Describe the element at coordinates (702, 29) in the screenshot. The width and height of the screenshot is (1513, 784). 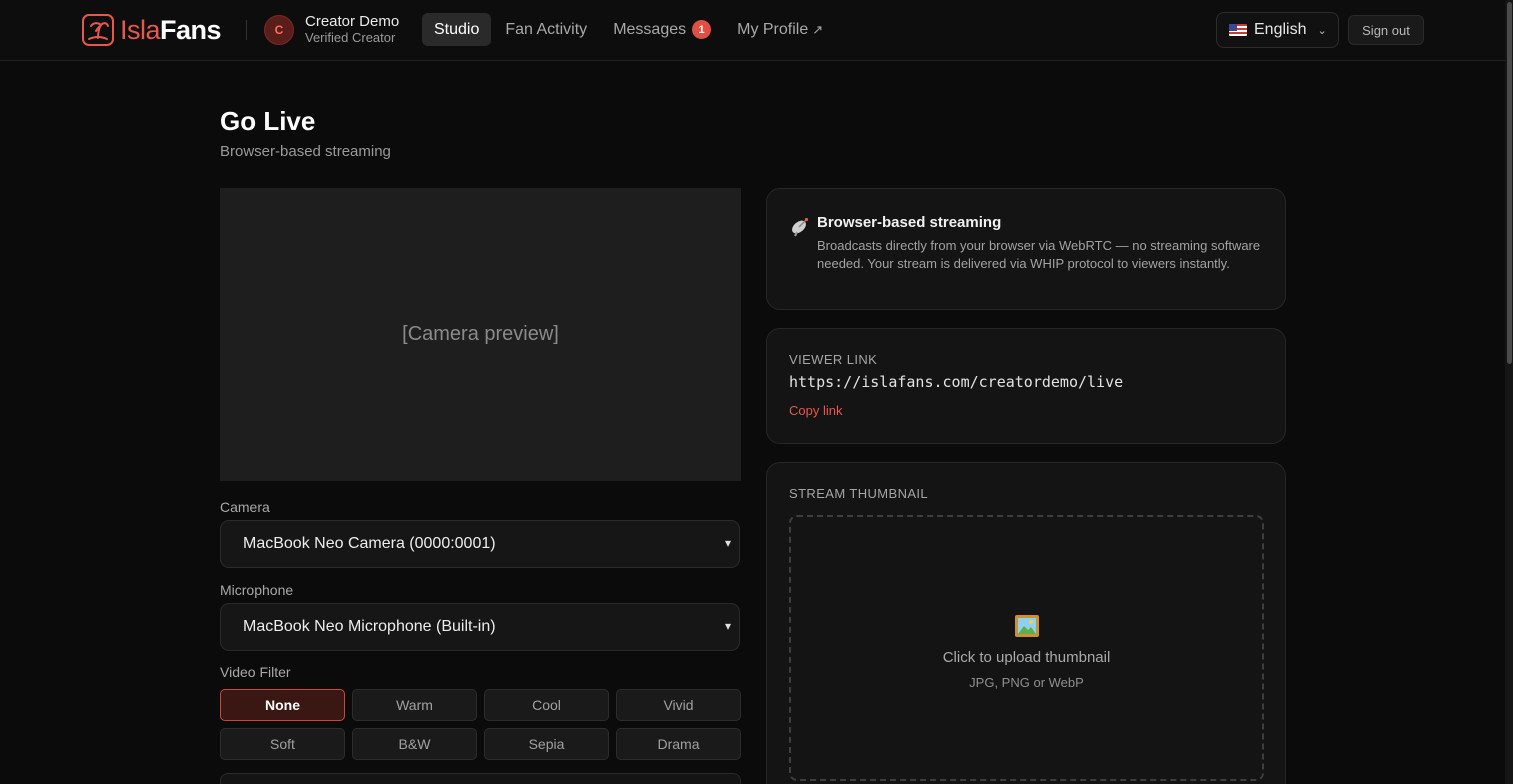
I see `messages-count-badge: 1` at that location.